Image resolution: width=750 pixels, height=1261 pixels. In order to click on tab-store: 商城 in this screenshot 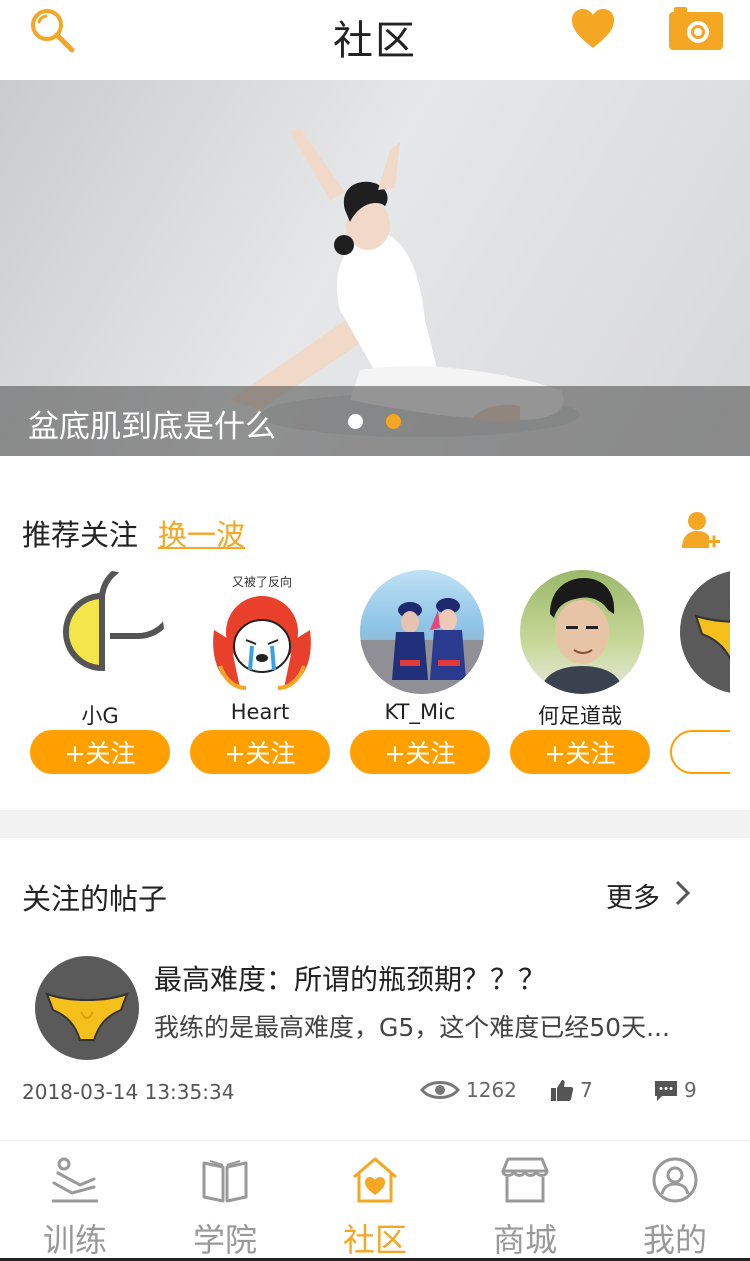, I will do `click(525, 1201)`.